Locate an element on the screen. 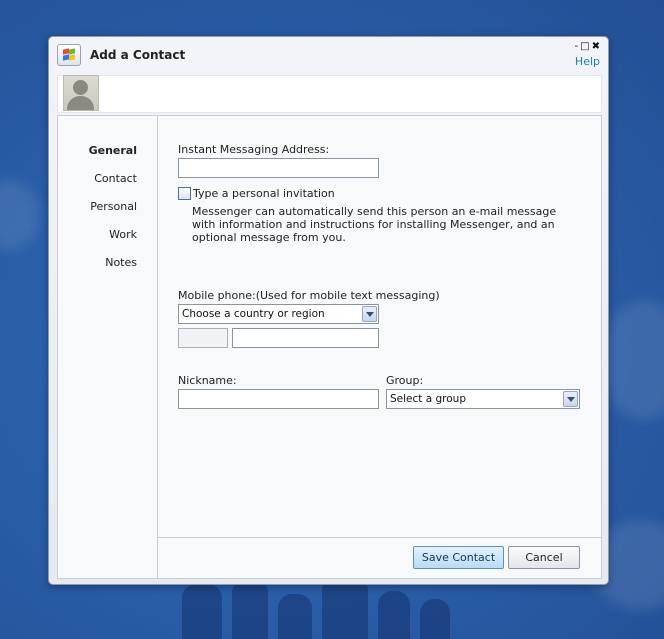  im-address-input is located at coordinates (278, 168).